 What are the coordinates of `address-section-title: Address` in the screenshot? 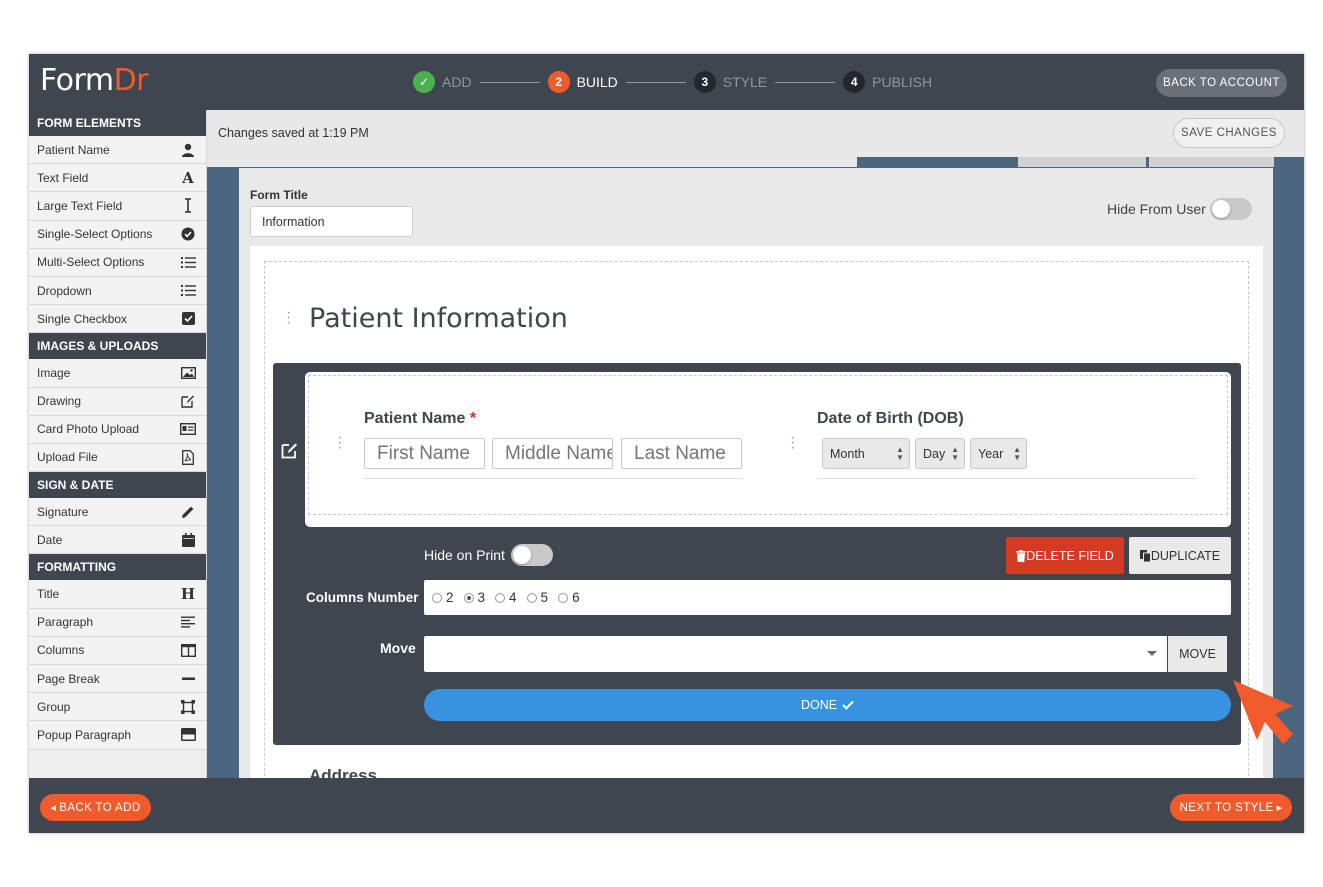 It's located at (343, 772).